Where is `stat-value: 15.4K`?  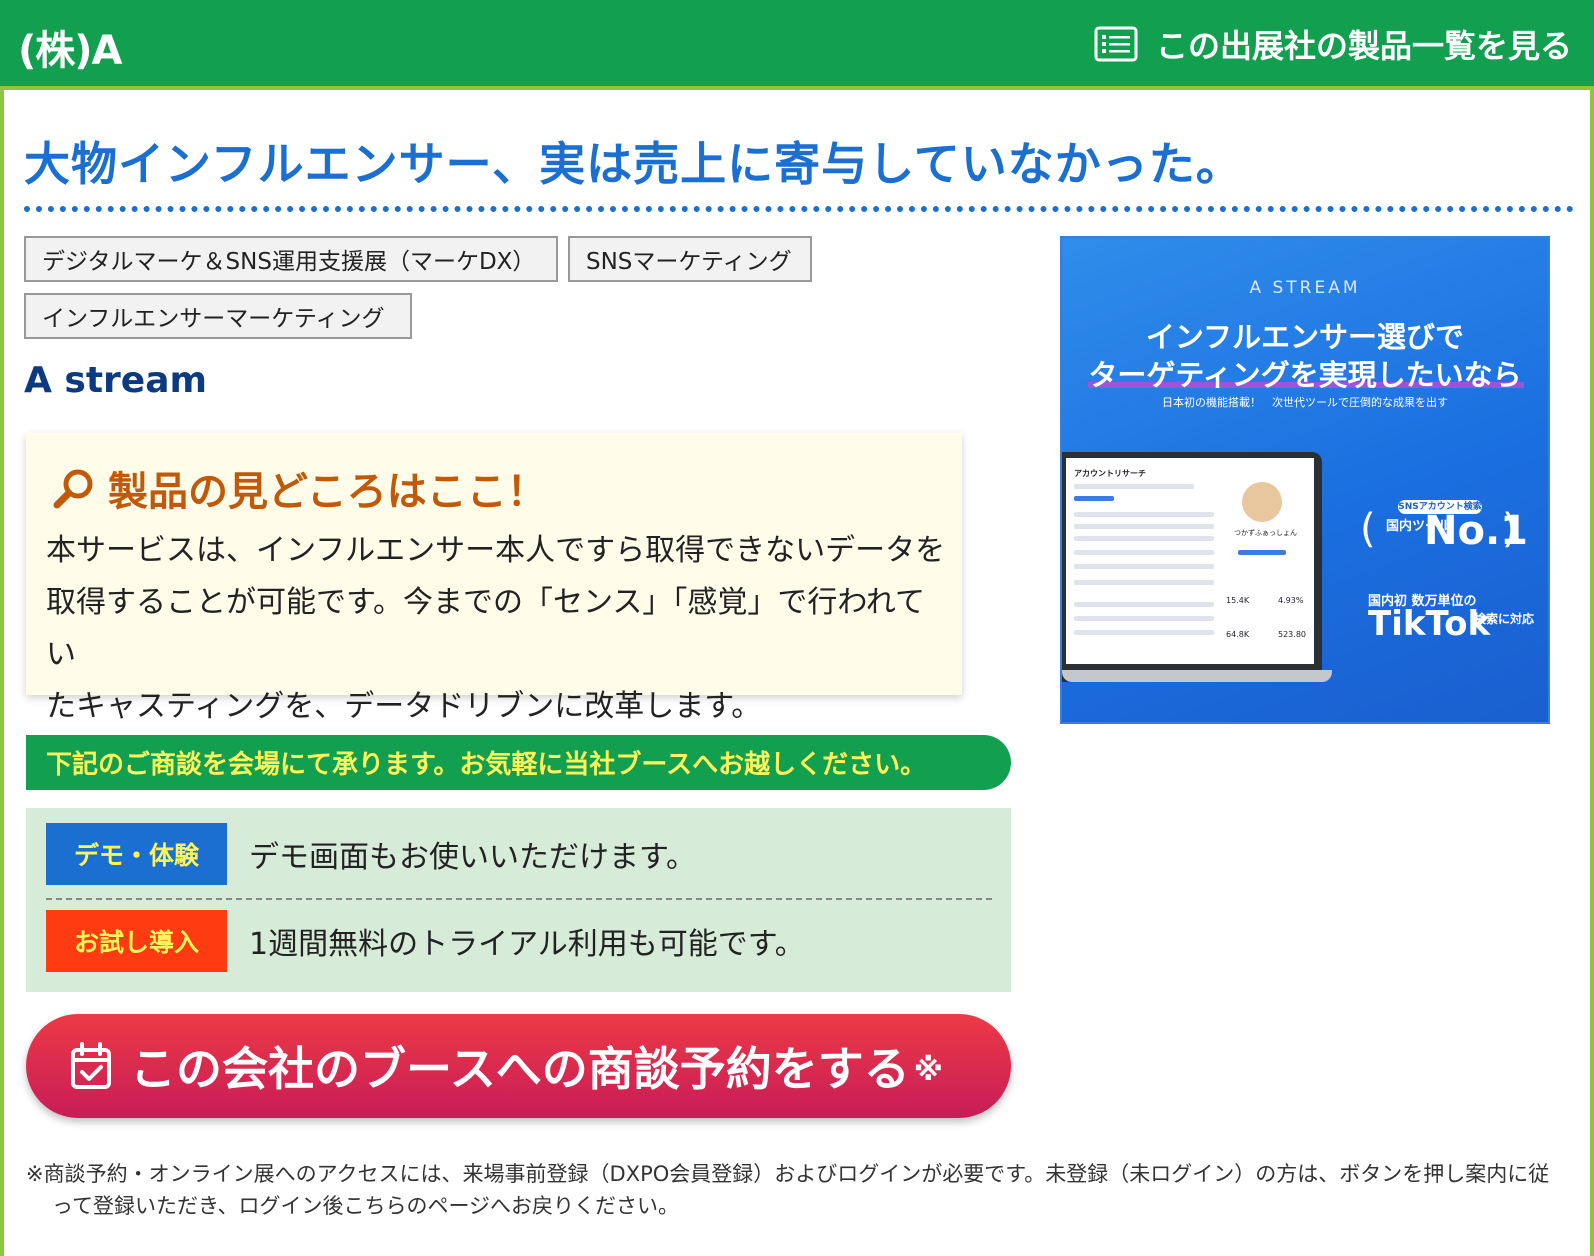 stat-value: 15.4K is located at coordinates (1238, 600).